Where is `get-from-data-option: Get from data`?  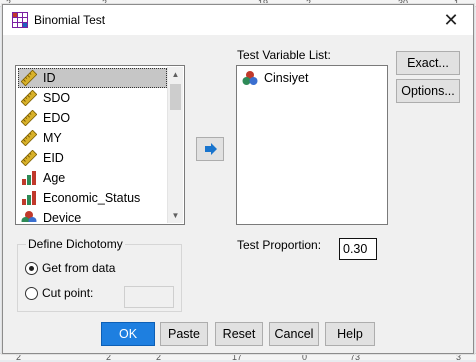
get-from-data-option: Get from data is located at coordinates (70, 268).